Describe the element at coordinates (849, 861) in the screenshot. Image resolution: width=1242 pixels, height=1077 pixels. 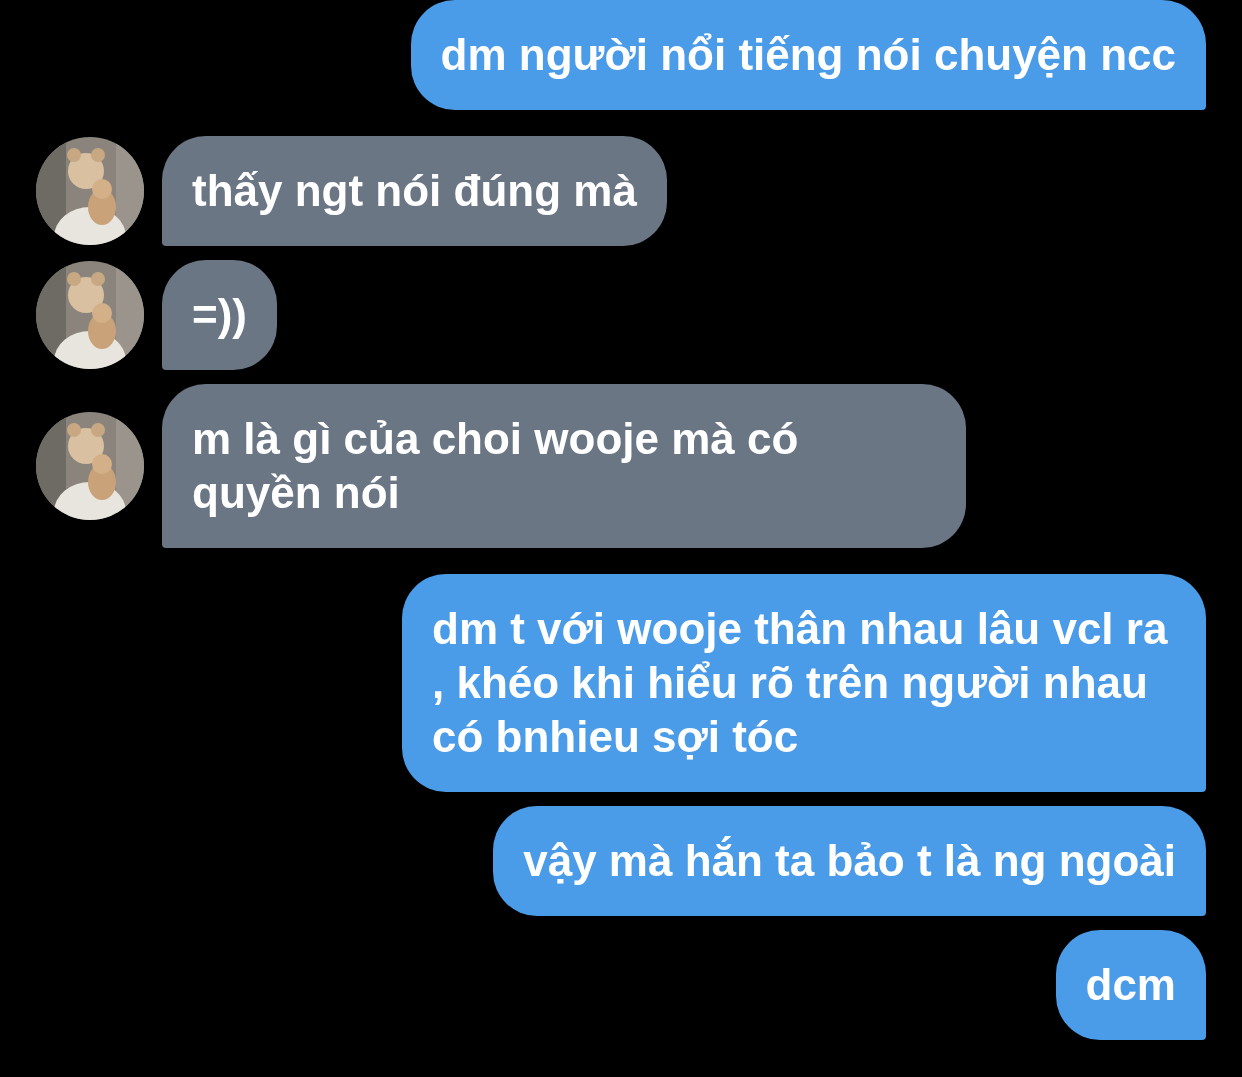
I see `message-bubble: vậy mà hắn ta bảo t là ng ngoài` at that location.